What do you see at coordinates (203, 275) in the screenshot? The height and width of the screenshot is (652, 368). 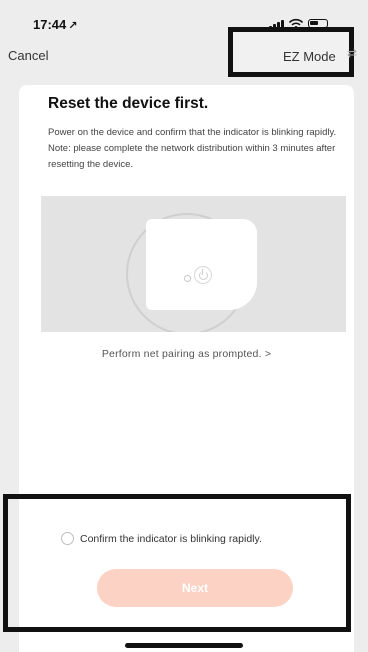 I see `power-button-icon` at bounding box center [203, 275].